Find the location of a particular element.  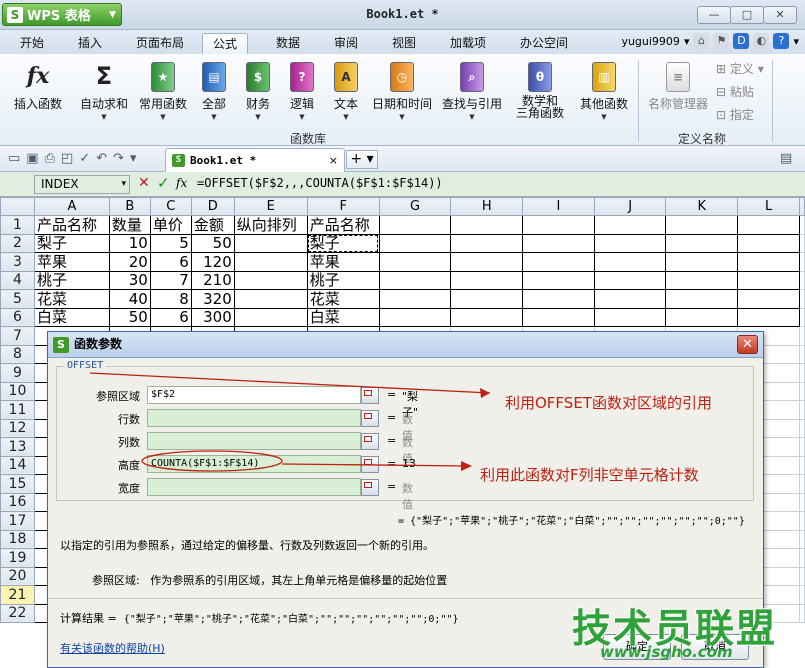

cell: 金额 is located at coordinates (212, 225).